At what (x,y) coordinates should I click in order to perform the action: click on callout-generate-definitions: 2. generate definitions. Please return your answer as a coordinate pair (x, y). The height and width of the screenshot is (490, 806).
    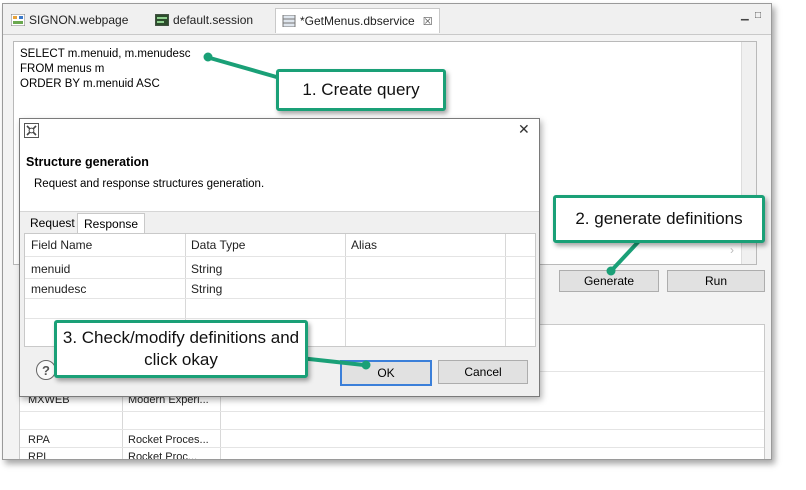
    Looking at the image, I should click on (659, 219).